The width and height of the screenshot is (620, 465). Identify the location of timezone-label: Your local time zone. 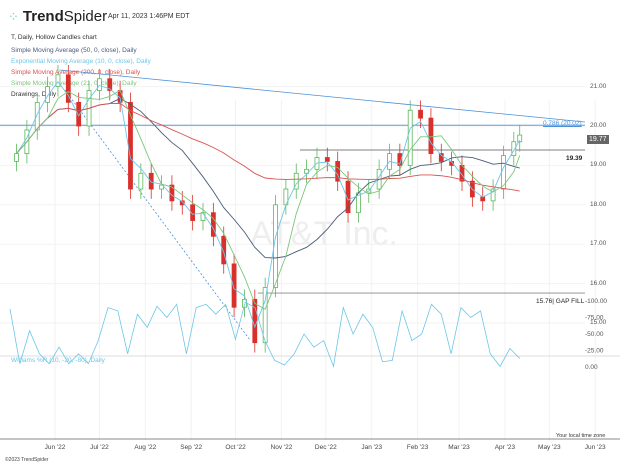
(580, 436).